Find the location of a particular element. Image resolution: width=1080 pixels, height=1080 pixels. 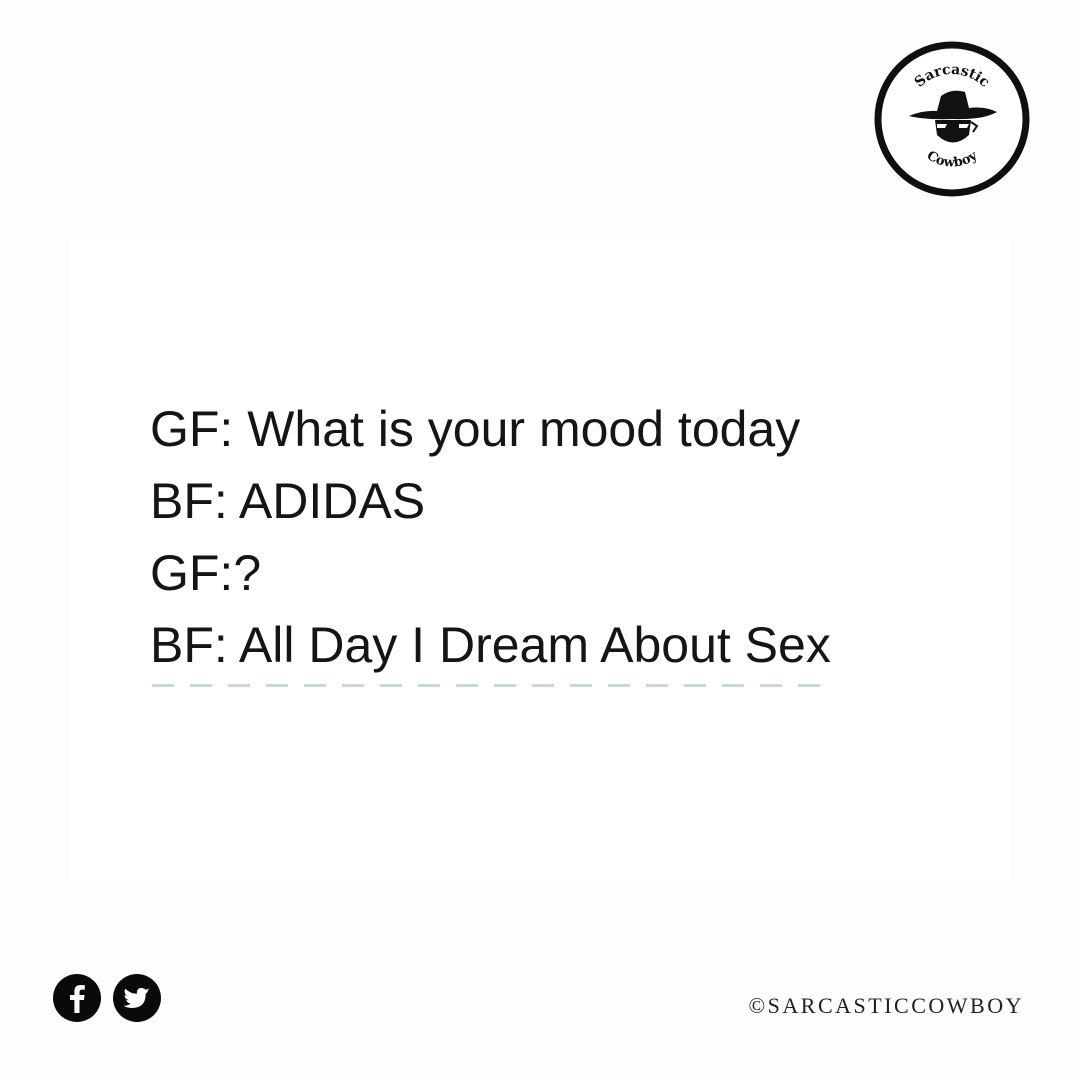

cropped-text-remnant is located at coordinates (492, 685).